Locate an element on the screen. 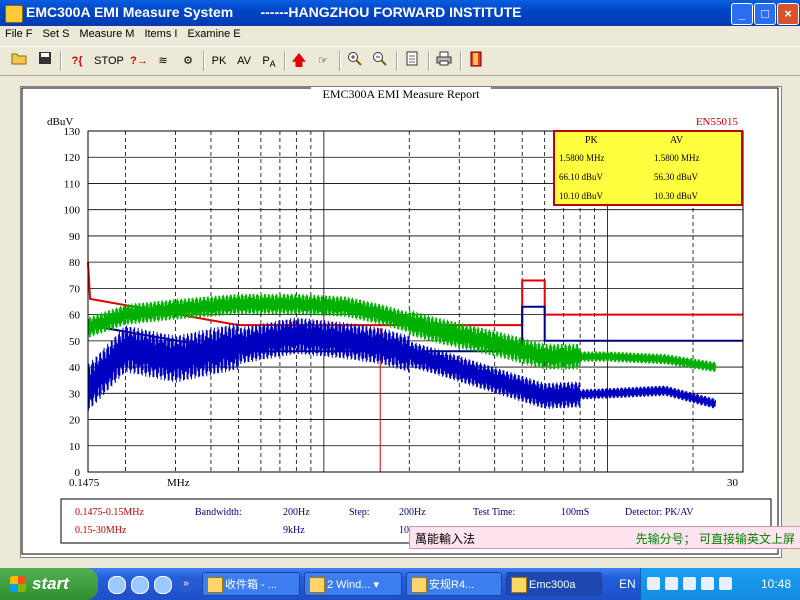  peak-pk-level: 66.10 dBuV is located at coordinates (581, 177).